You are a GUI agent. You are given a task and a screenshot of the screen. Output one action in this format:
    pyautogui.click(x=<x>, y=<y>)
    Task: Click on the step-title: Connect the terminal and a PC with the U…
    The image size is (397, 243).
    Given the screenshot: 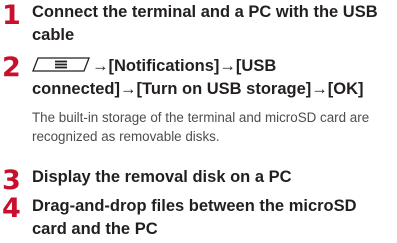 What is the action you would take?
    pyautogui.click(x=205, y=23)
    